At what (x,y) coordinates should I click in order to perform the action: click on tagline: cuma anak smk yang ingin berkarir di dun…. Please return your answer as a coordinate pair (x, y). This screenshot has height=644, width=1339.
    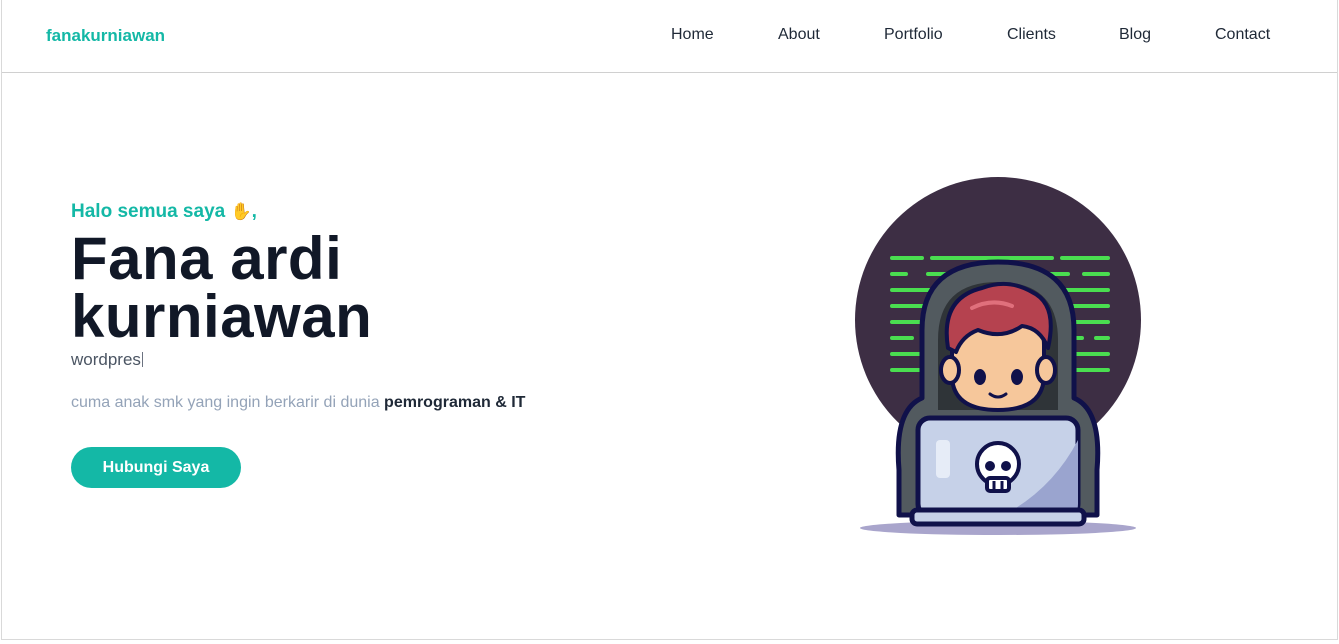
    Looking at the image, I should click on (371, 403).